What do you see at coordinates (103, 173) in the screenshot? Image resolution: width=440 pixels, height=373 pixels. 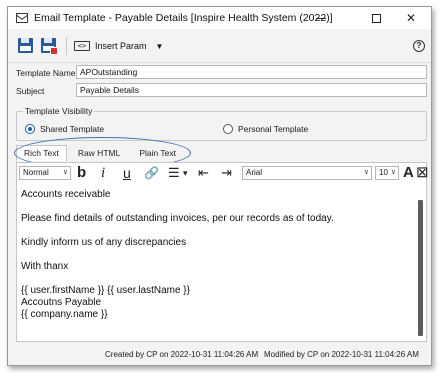 I see `italic-icon: i` at bounding box center [103, 173].